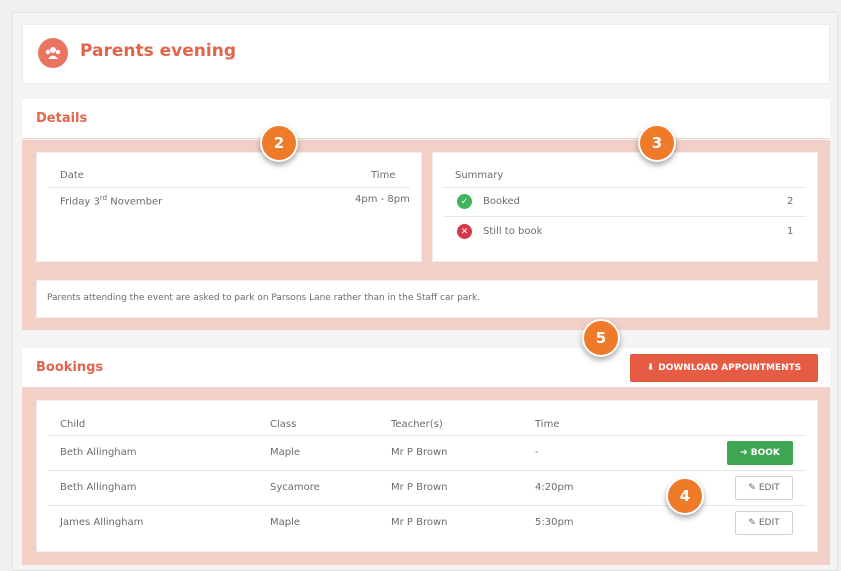  What do you see at coordinates (417, 424) in the screenshot?
I see `column-header: Teacher(s)` at bounding box center [417, 424].